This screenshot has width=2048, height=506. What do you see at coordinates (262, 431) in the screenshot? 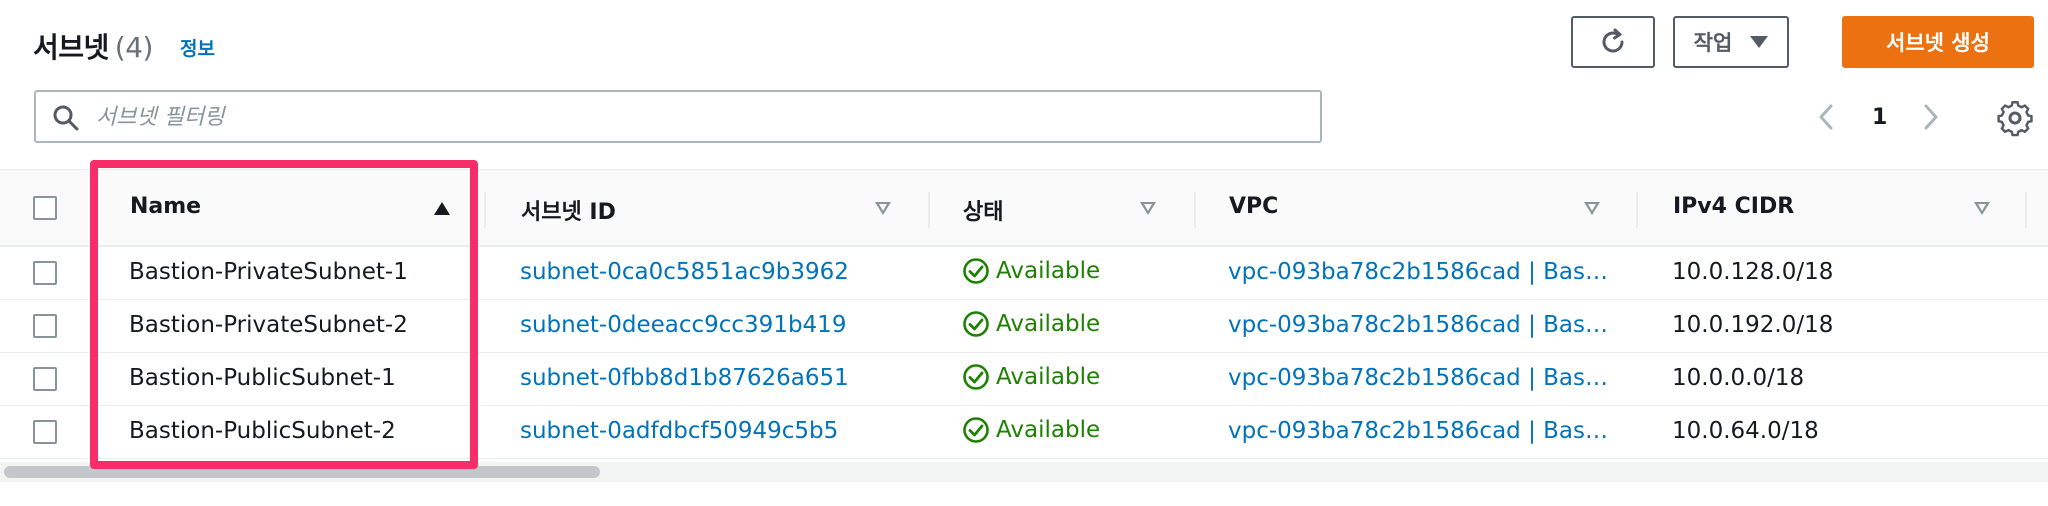
I see `subnet-name: Bastion-PublicSubnet-2` at bounding box center [262, 431].